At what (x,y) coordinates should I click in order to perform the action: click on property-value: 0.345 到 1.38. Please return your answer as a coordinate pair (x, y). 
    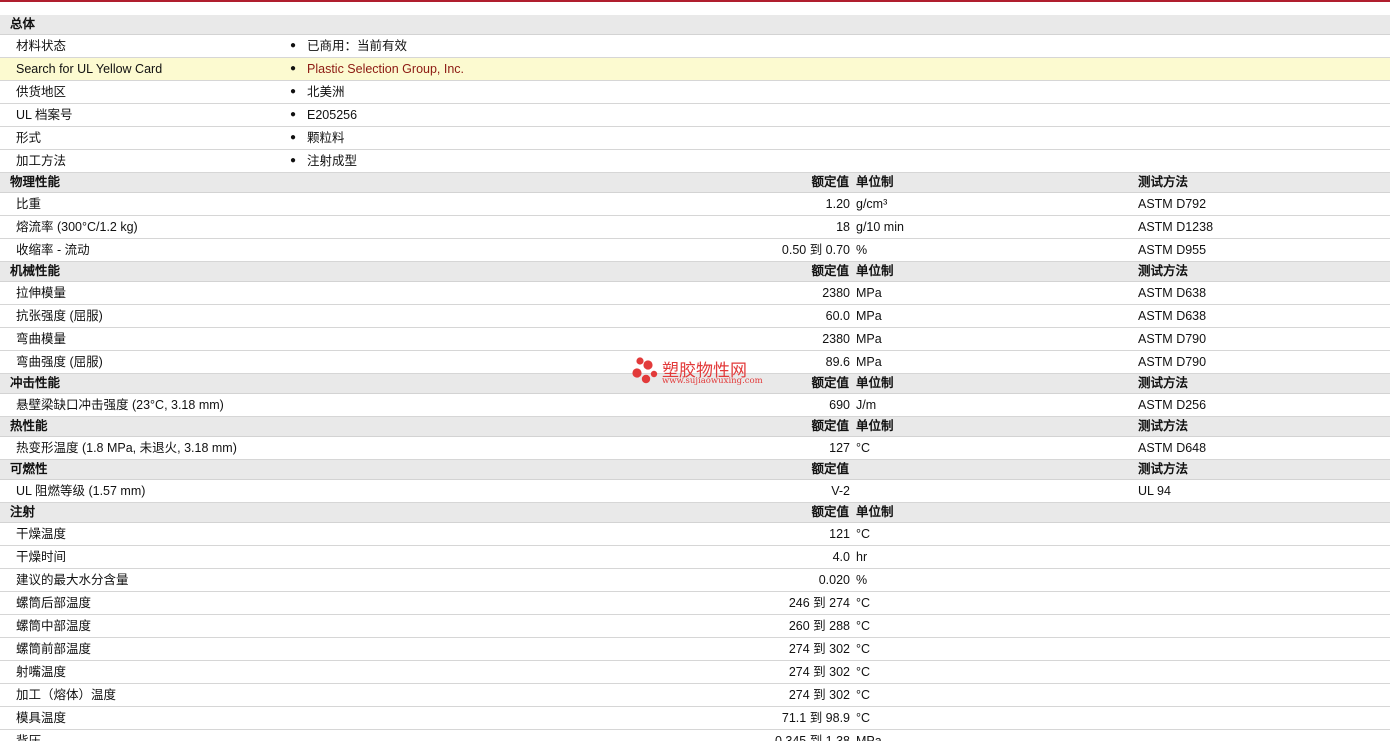
    Looking at the image, I should click on (812, 737).